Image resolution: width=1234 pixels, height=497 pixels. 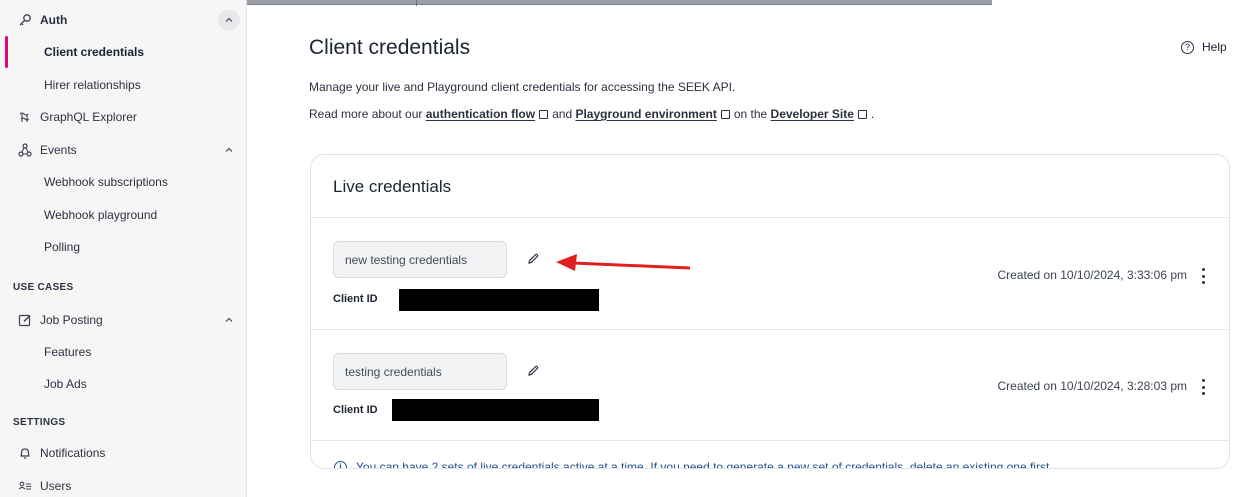 What do you see at coordinates (123, 352) in the screenshot?
I see `sidebar-item-features: Features` at bounding box center [123, 352].